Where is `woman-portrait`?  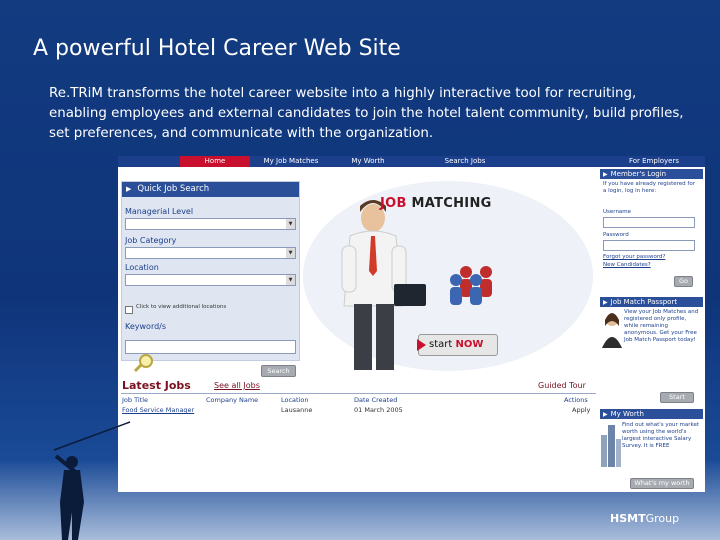
woman-portrait is located at coordinates (612, 330).